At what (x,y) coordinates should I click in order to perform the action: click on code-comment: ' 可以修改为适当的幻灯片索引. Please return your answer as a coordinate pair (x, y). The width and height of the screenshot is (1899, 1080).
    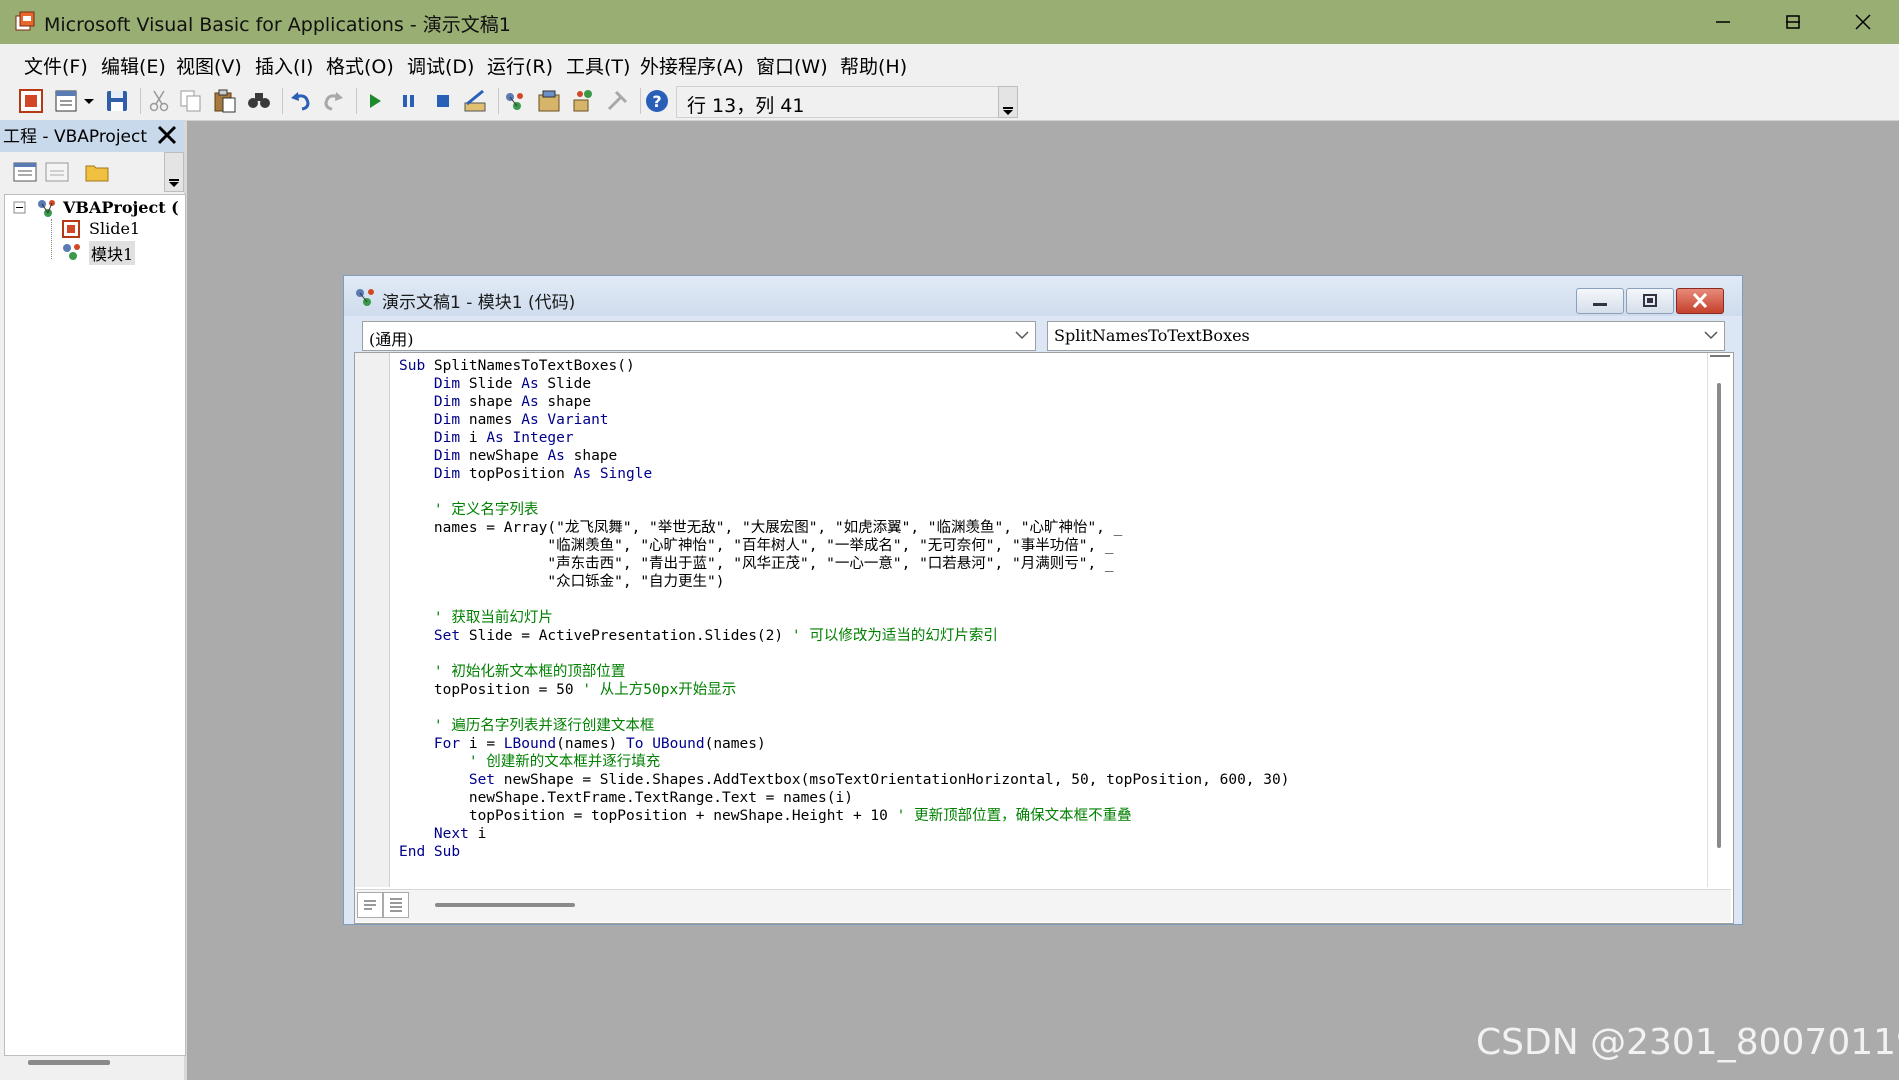
    Looking at the image, I should click on (894, 636).